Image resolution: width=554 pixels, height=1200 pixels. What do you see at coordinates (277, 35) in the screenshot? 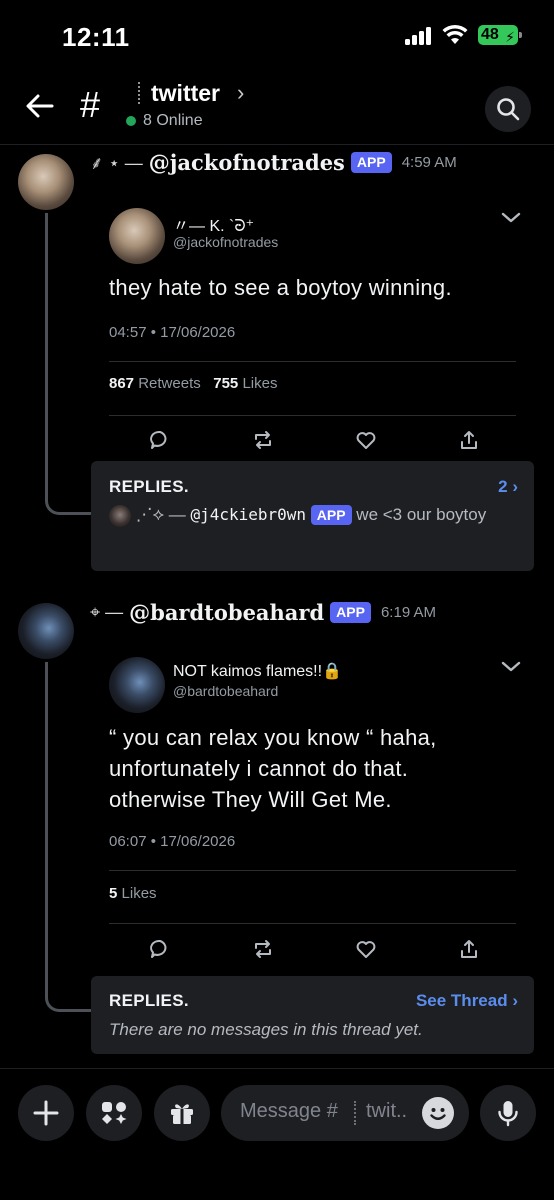
I see `status-bar: 12:11 48 ⚡` at bounding box center [277, 35].